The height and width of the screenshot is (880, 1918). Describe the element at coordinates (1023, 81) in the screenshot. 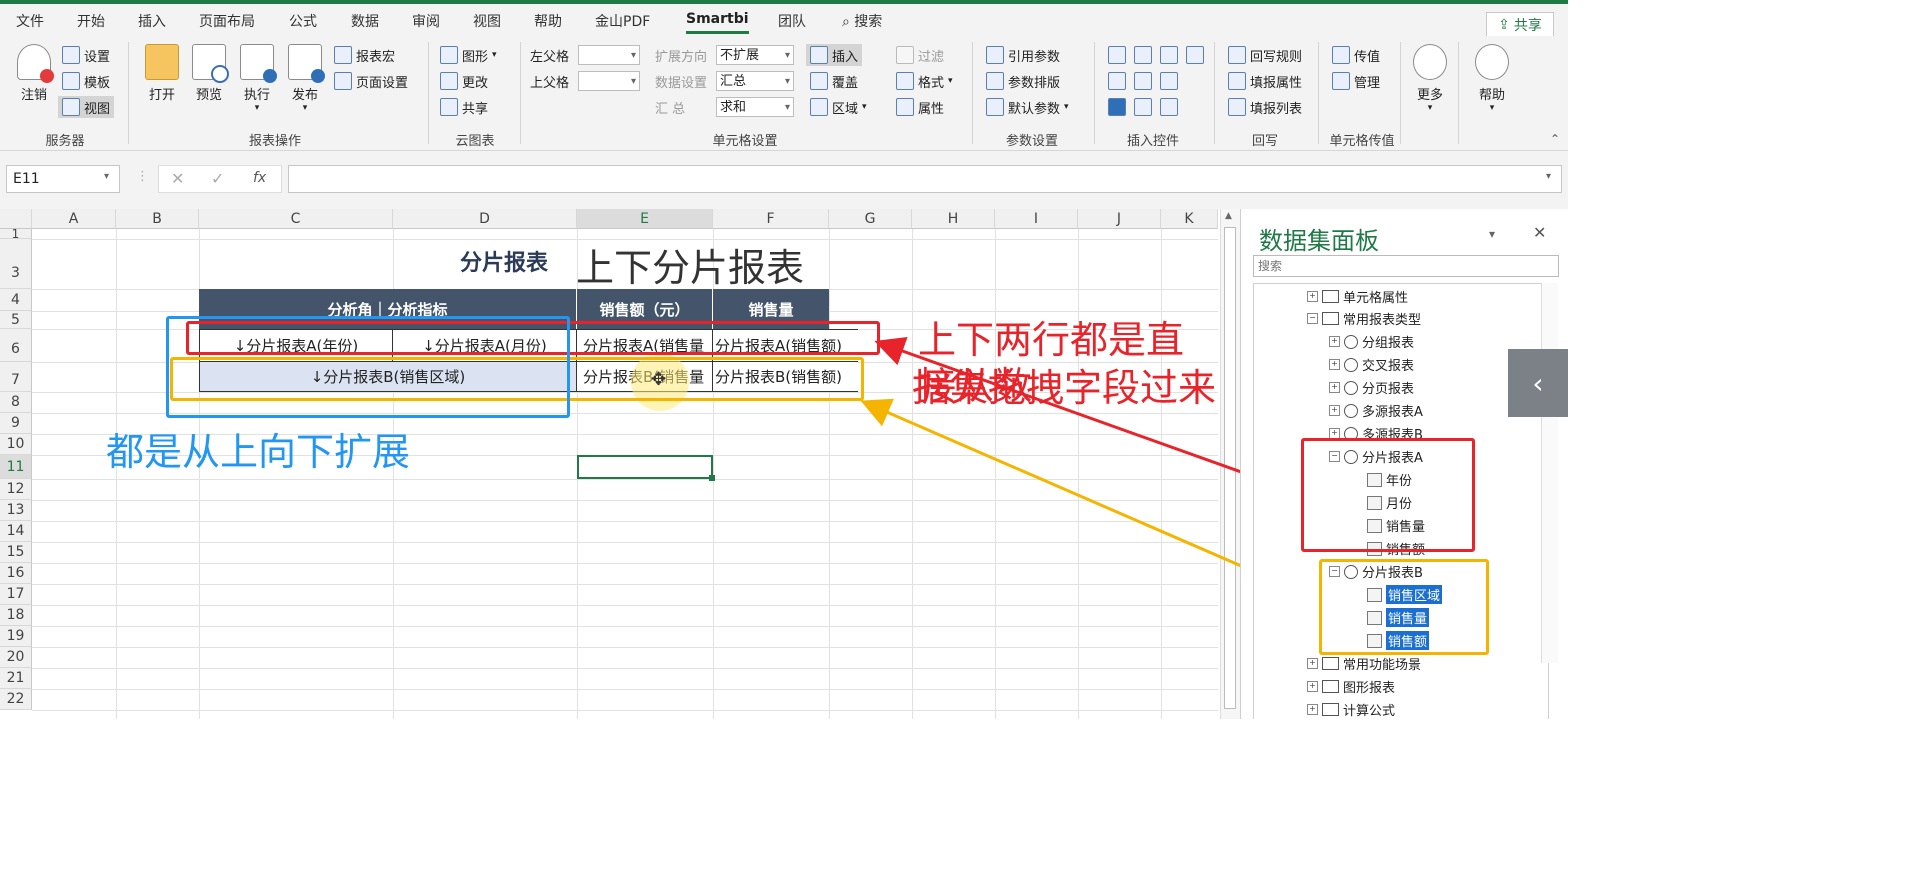

I see `param-layout-button: 参数排版` at that location.